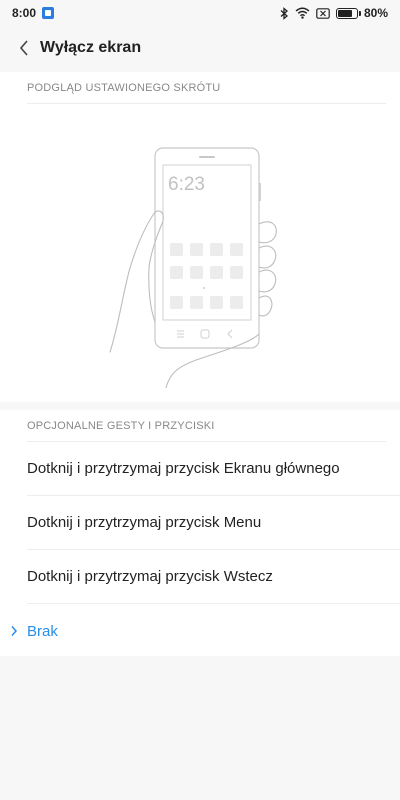 This screenshot has height=800, width=400. I want to click on phone-in-hand-illustration: 6:23, so click(193, 267).